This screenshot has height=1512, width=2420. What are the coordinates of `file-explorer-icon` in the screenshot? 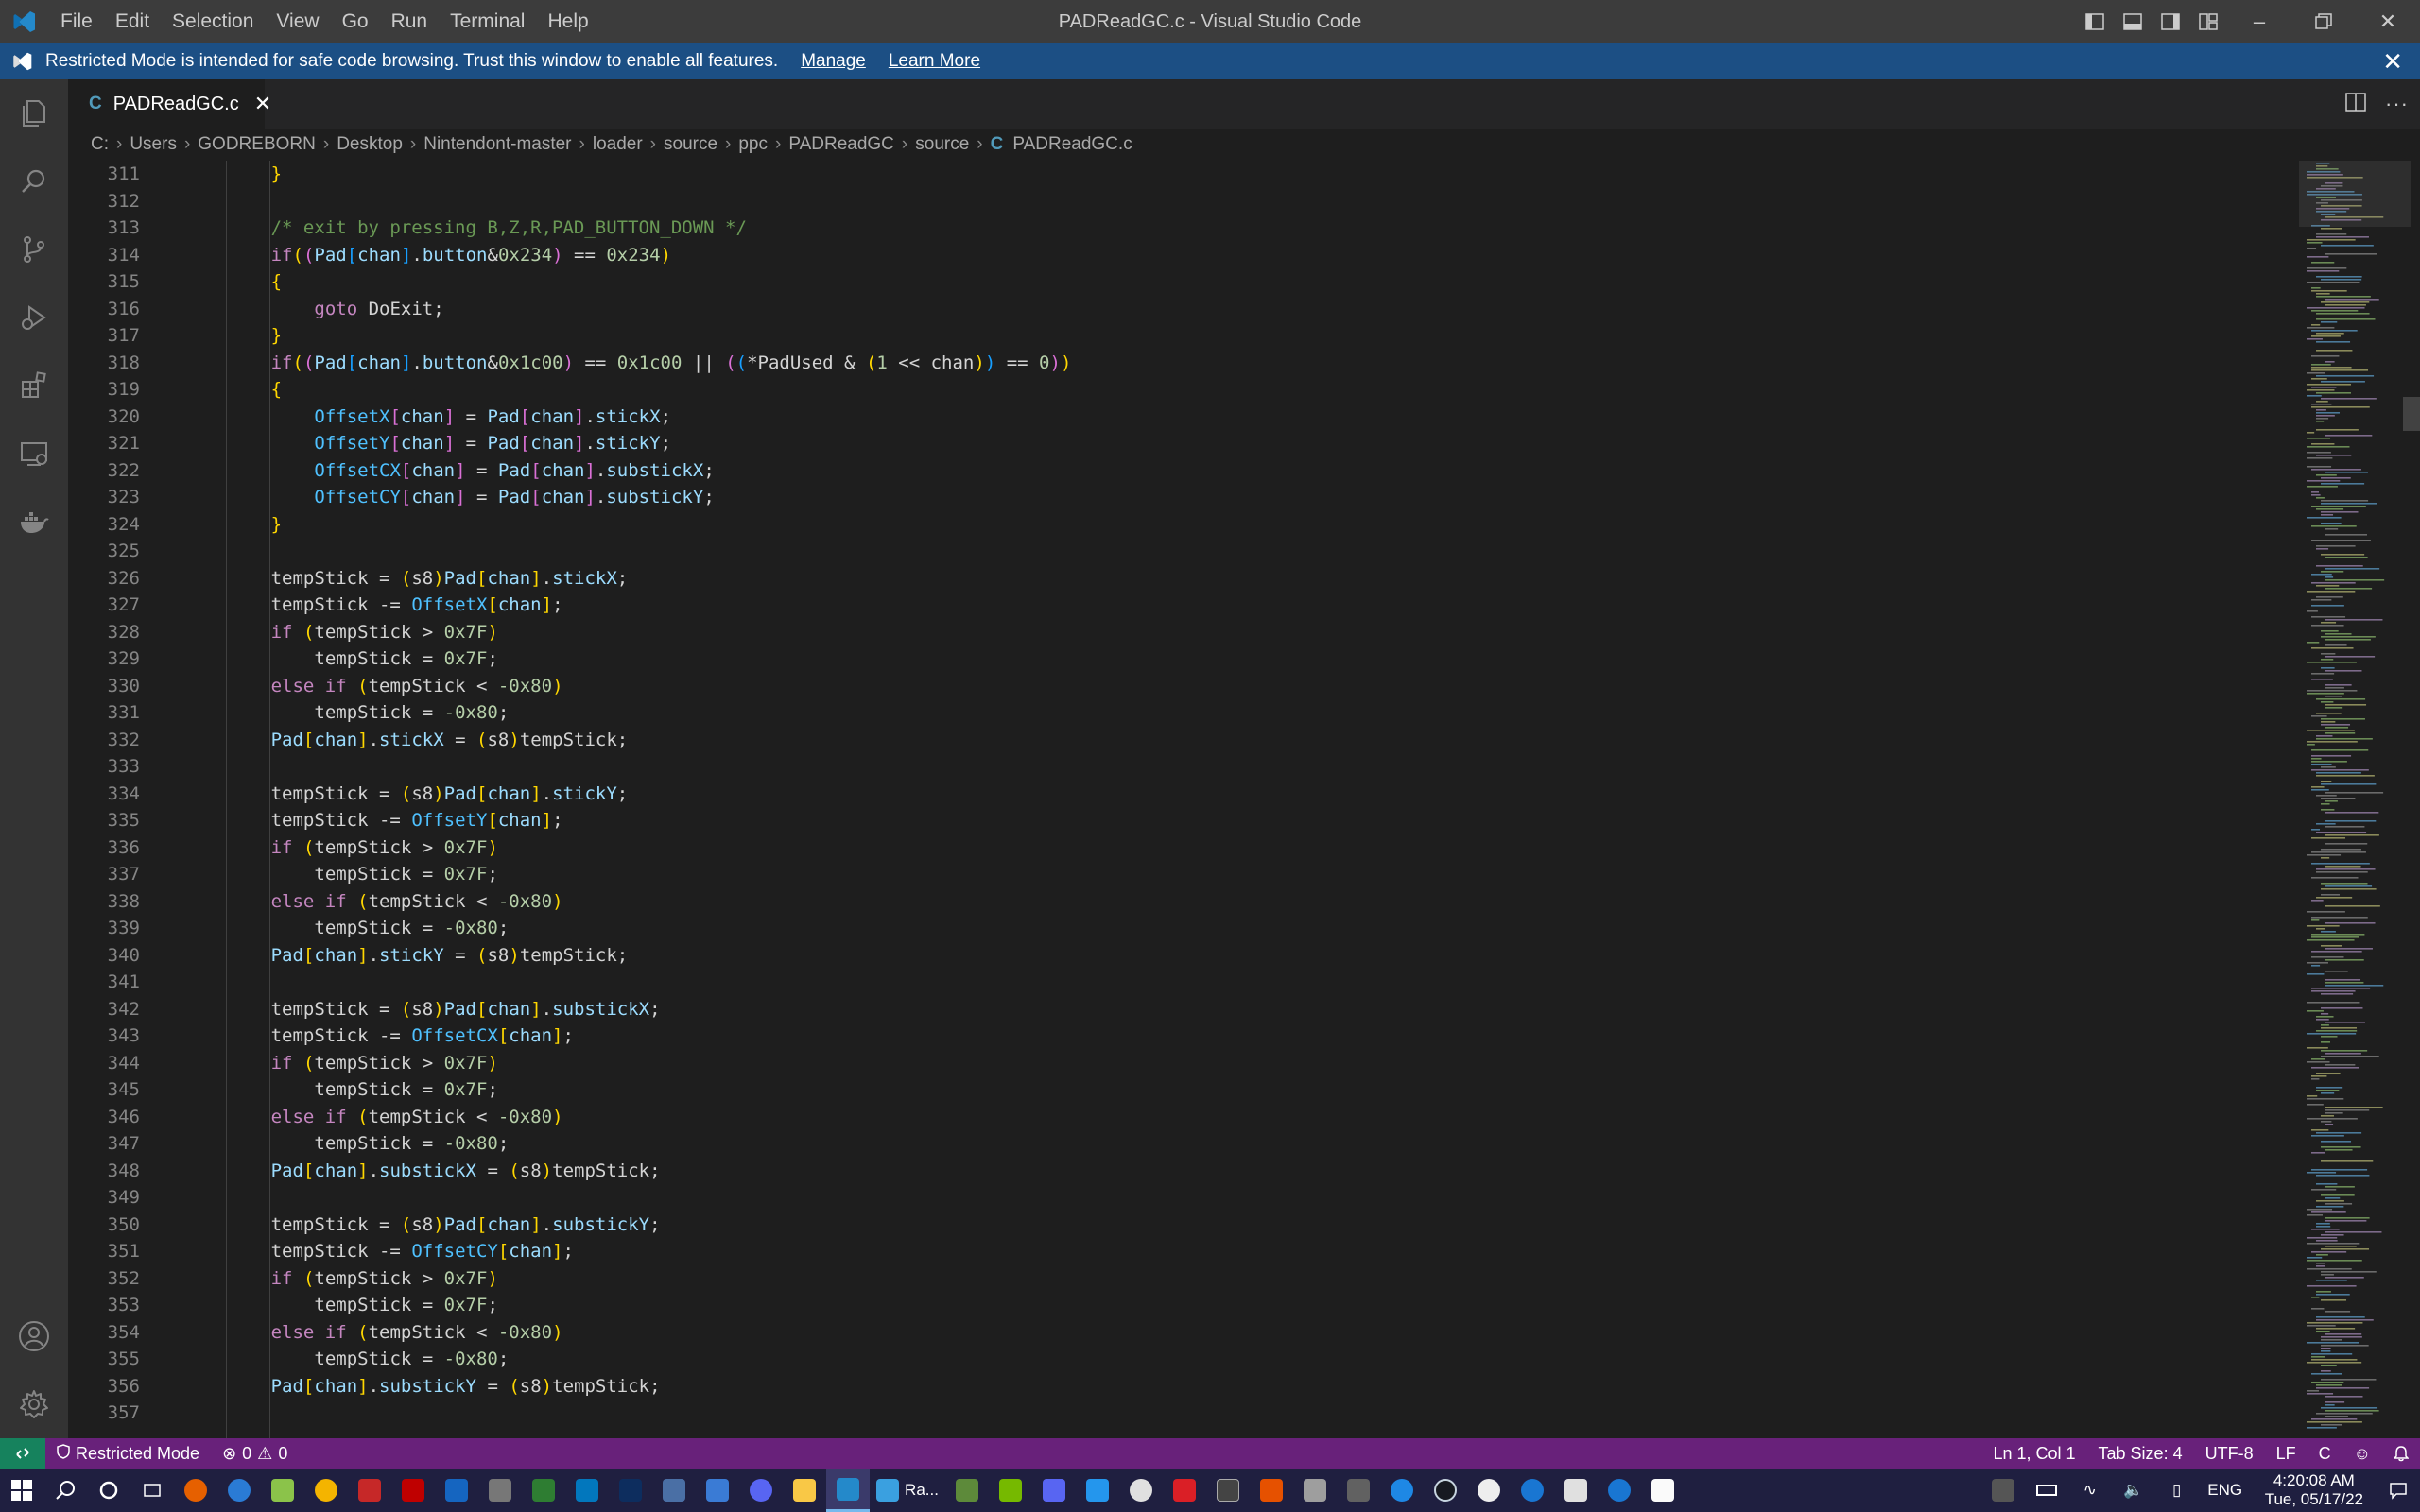 It's located at (804, 1490).